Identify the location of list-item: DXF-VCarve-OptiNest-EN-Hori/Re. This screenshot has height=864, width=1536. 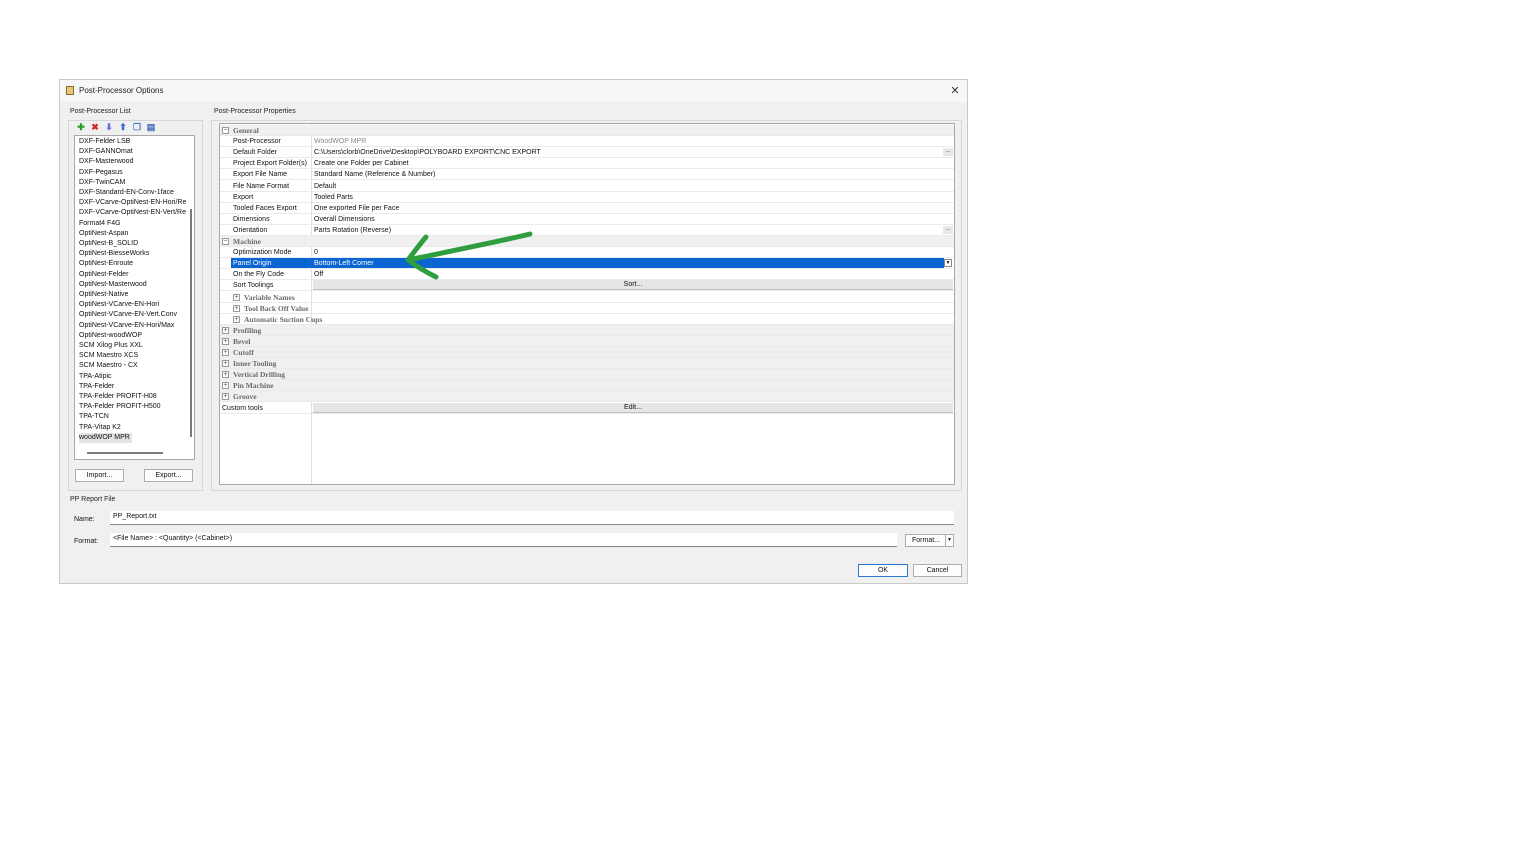
(132, 203).